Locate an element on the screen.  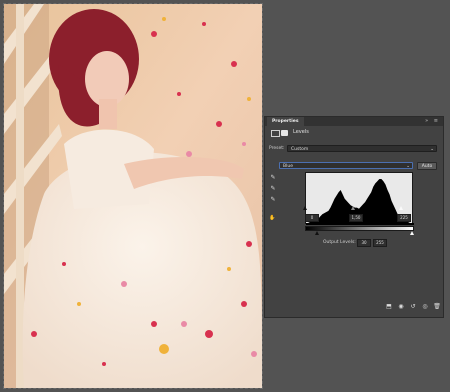
output-white-field: 255 is located at coordinates (380, 243).